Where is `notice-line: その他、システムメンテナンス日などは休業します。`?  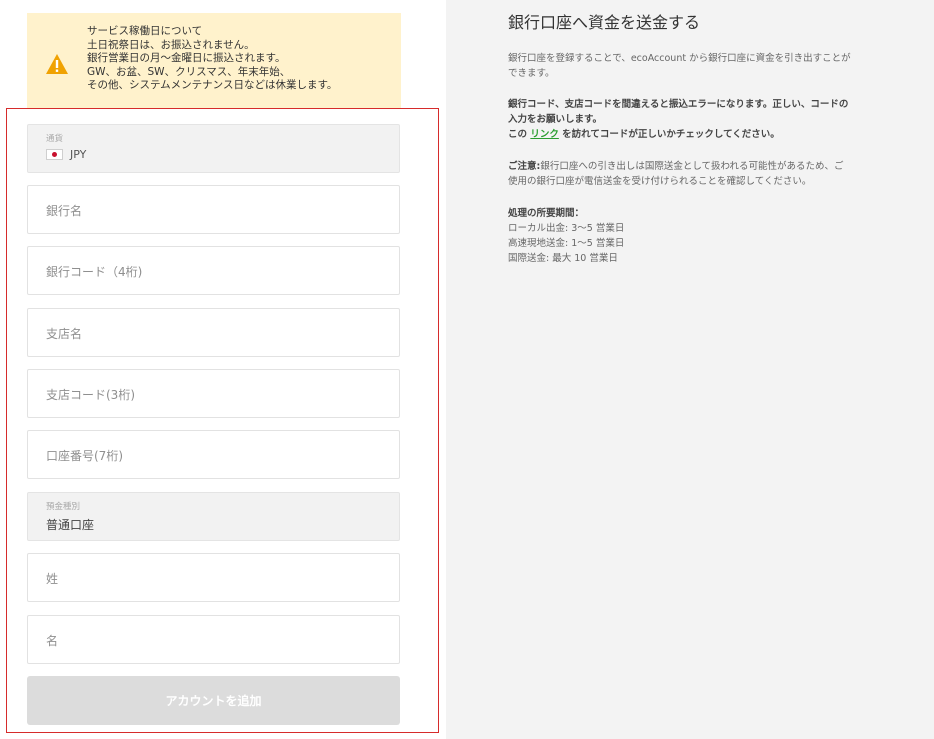 notice-line: その他、システムメンテナンス日などは休業します。 is located at coordinates (212, 85).